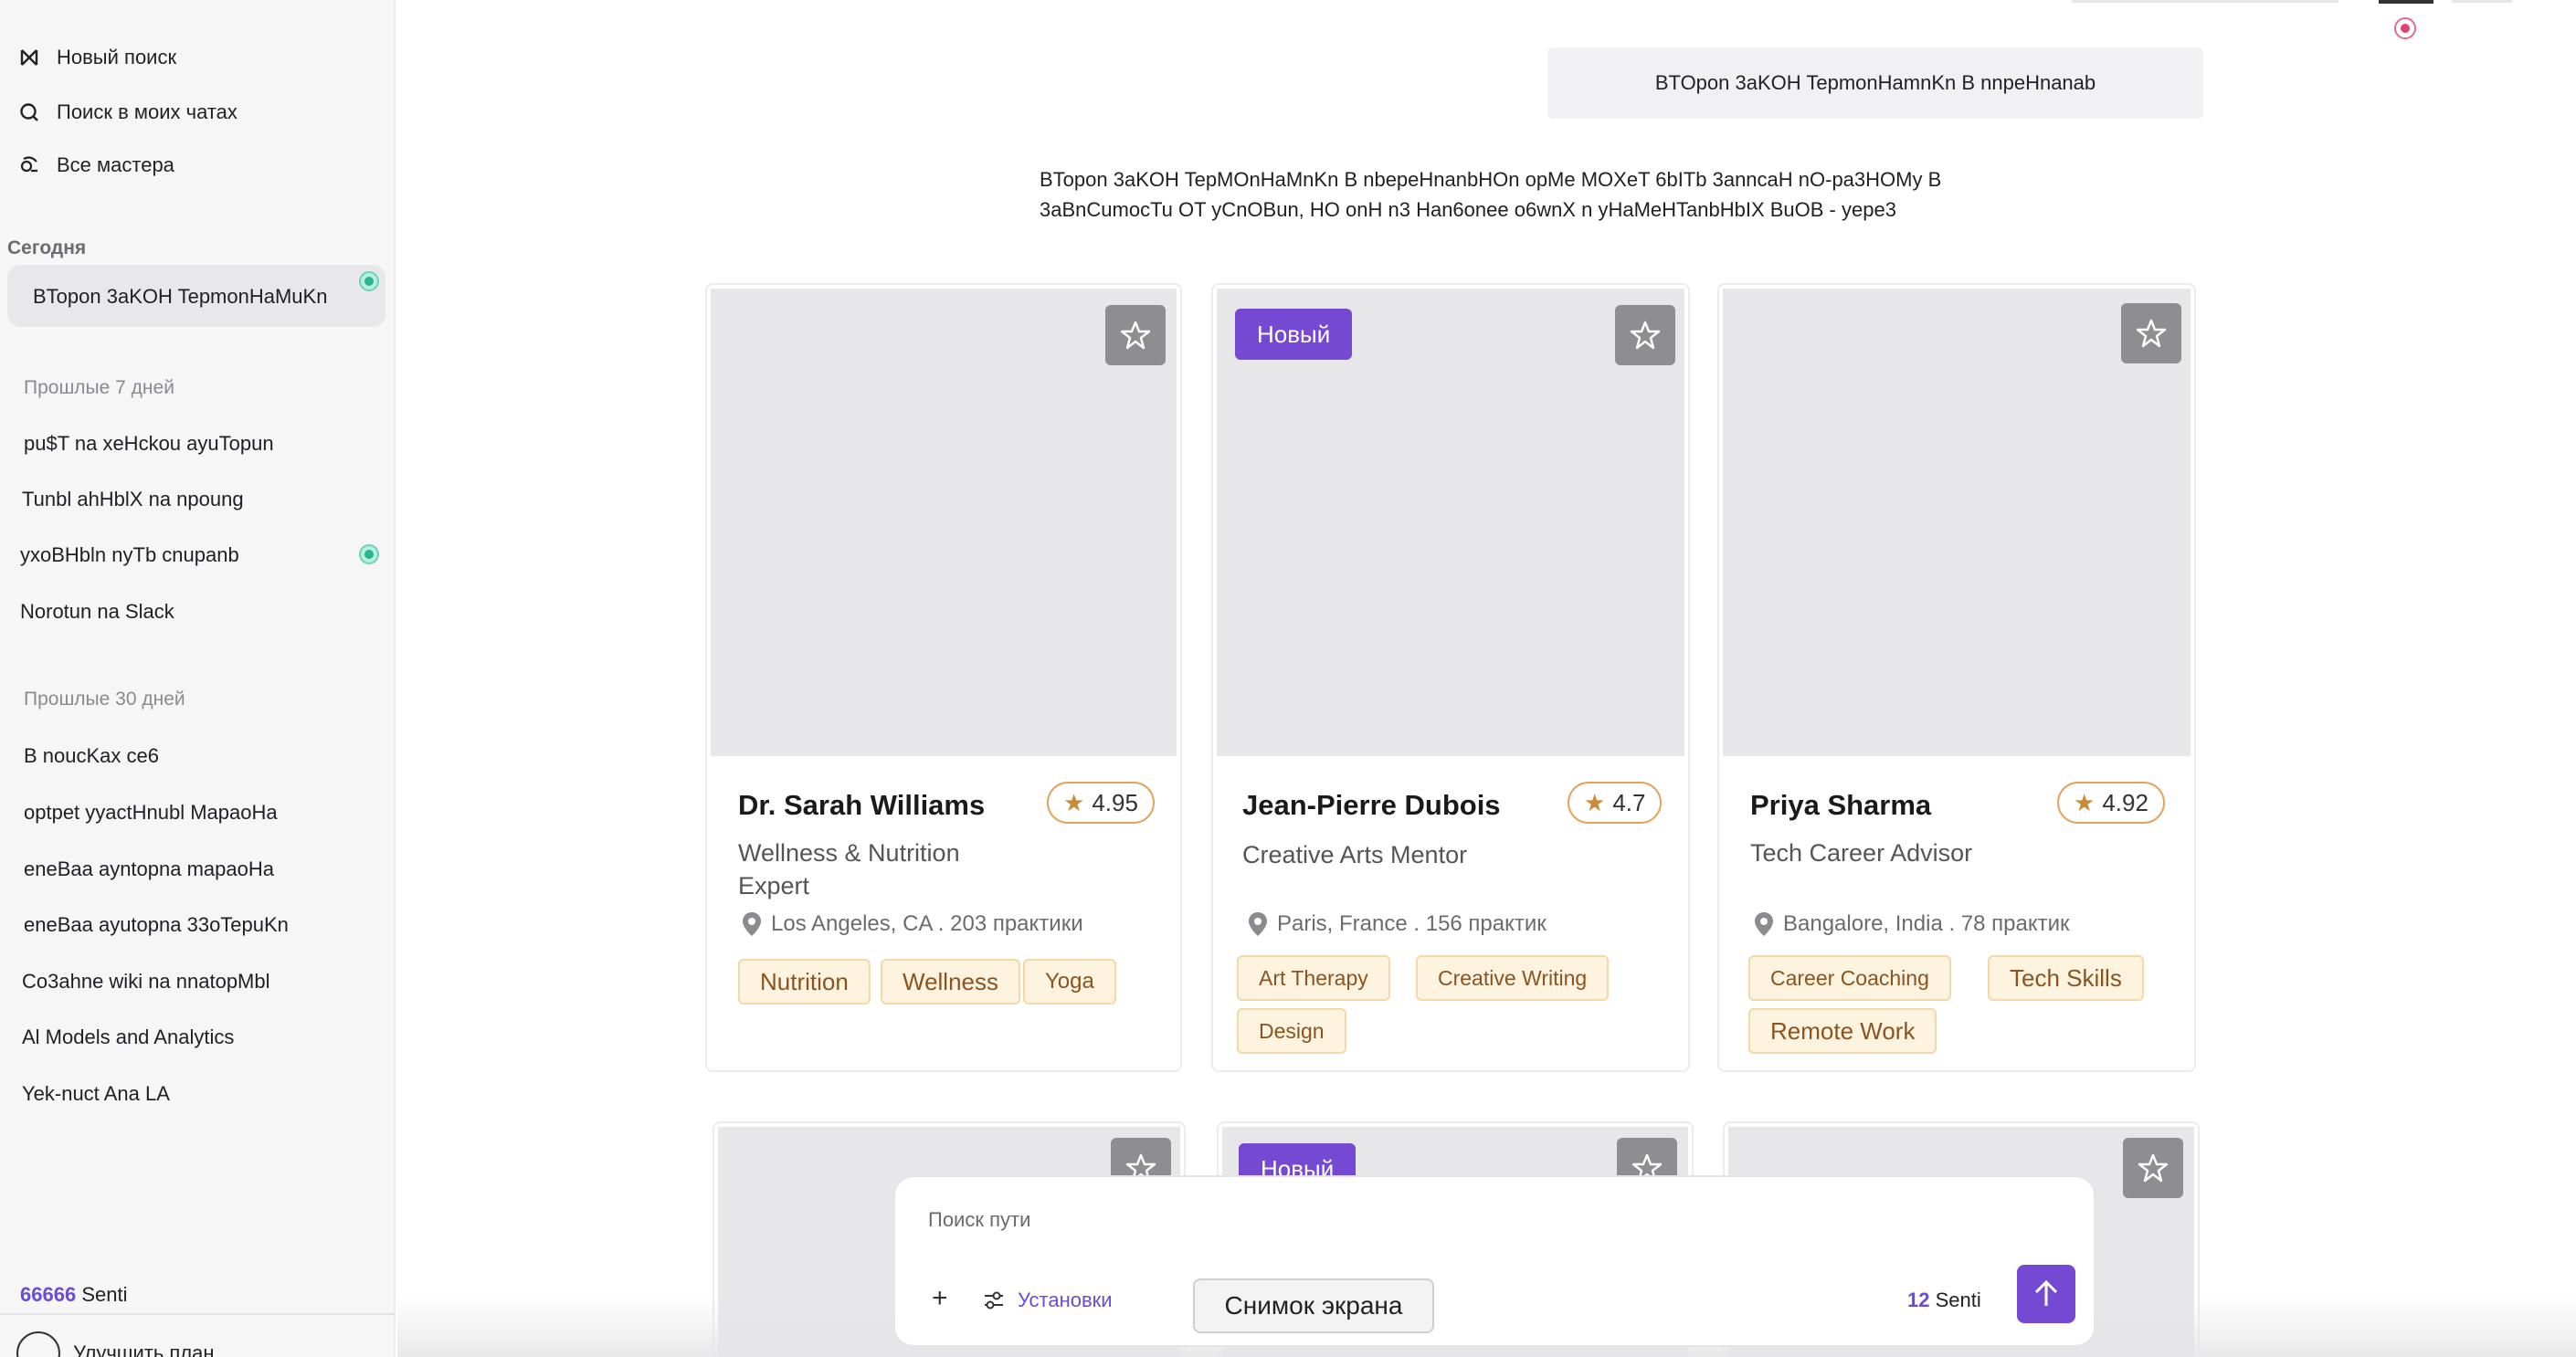 This screenshot has width=2576, height=1357. I want to click on chat-item: pu$T na xeHckou ayuTopun, so click(149, 444).